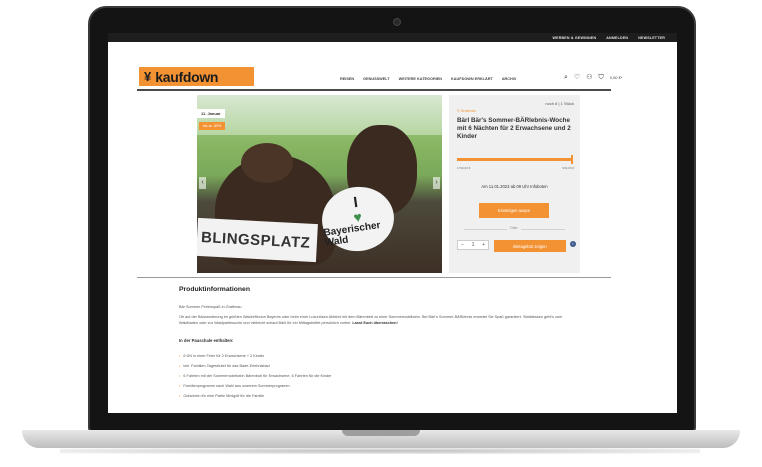 This screenshot has height=467, width=762. What do you see at coordinates (472, 79) in the screenshot?
I see `nav-item-kaufdown-erklaert: KAUFDOWN ERKLÄRT` at bounding box center [472, 79].